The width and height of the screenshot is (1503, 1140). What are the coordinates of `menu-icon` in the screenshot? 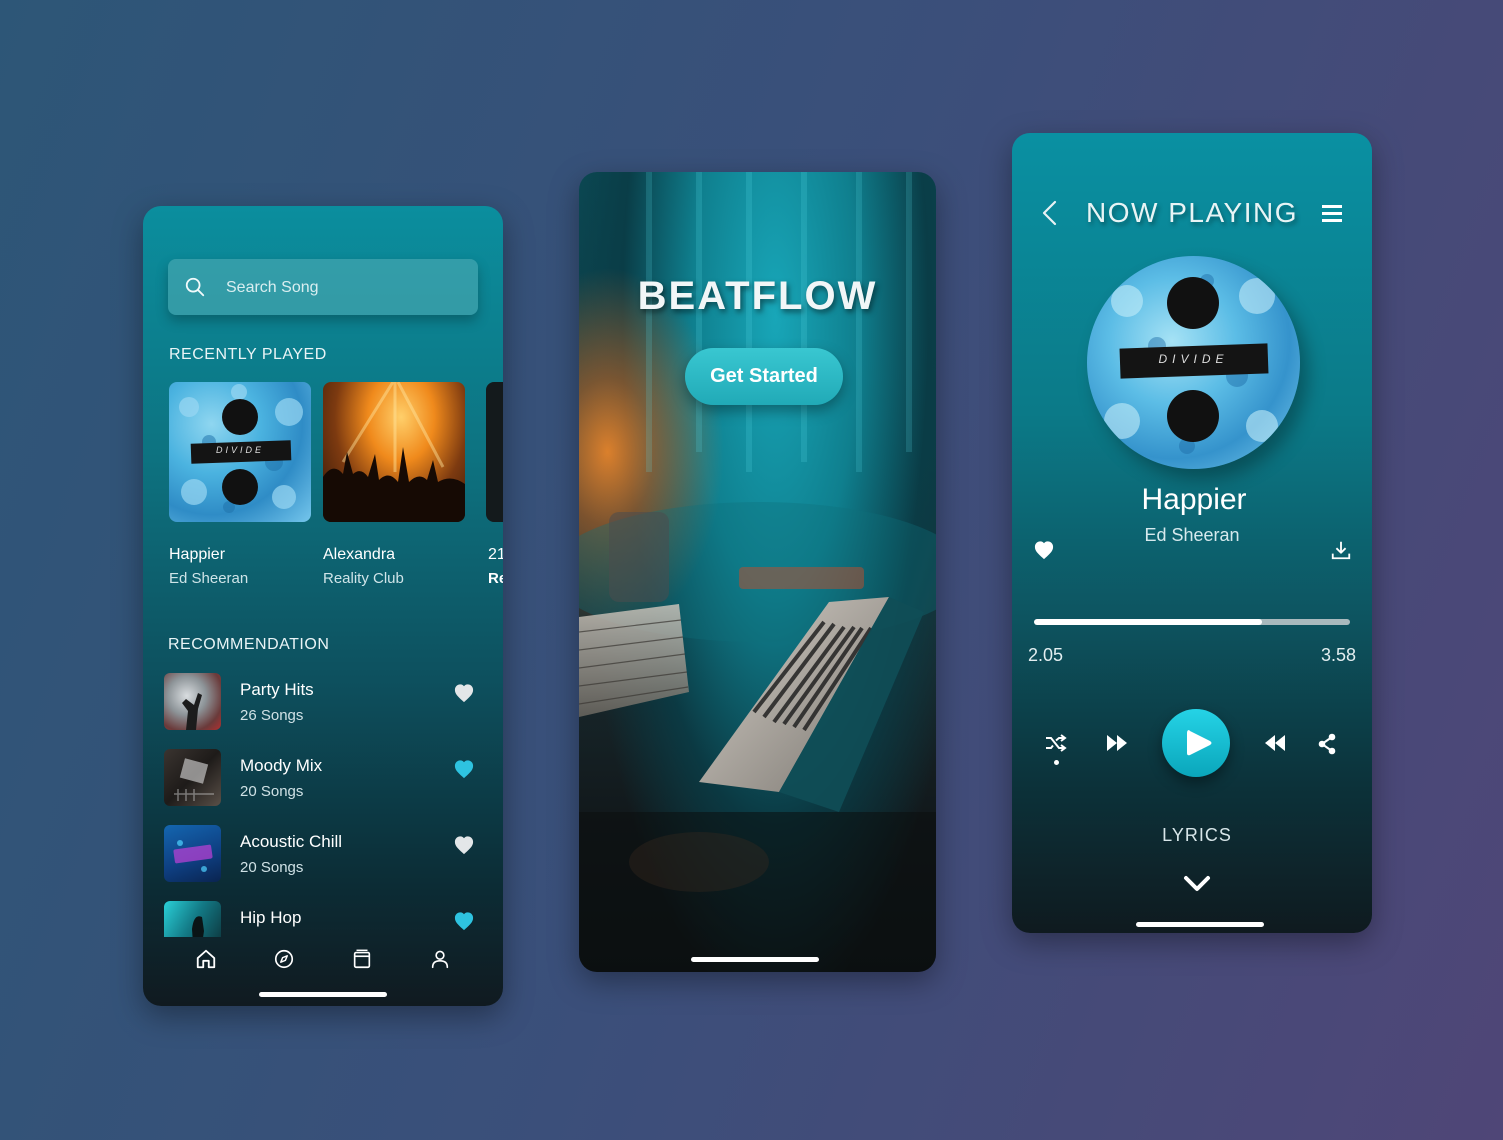 It's located at (1332, 213).